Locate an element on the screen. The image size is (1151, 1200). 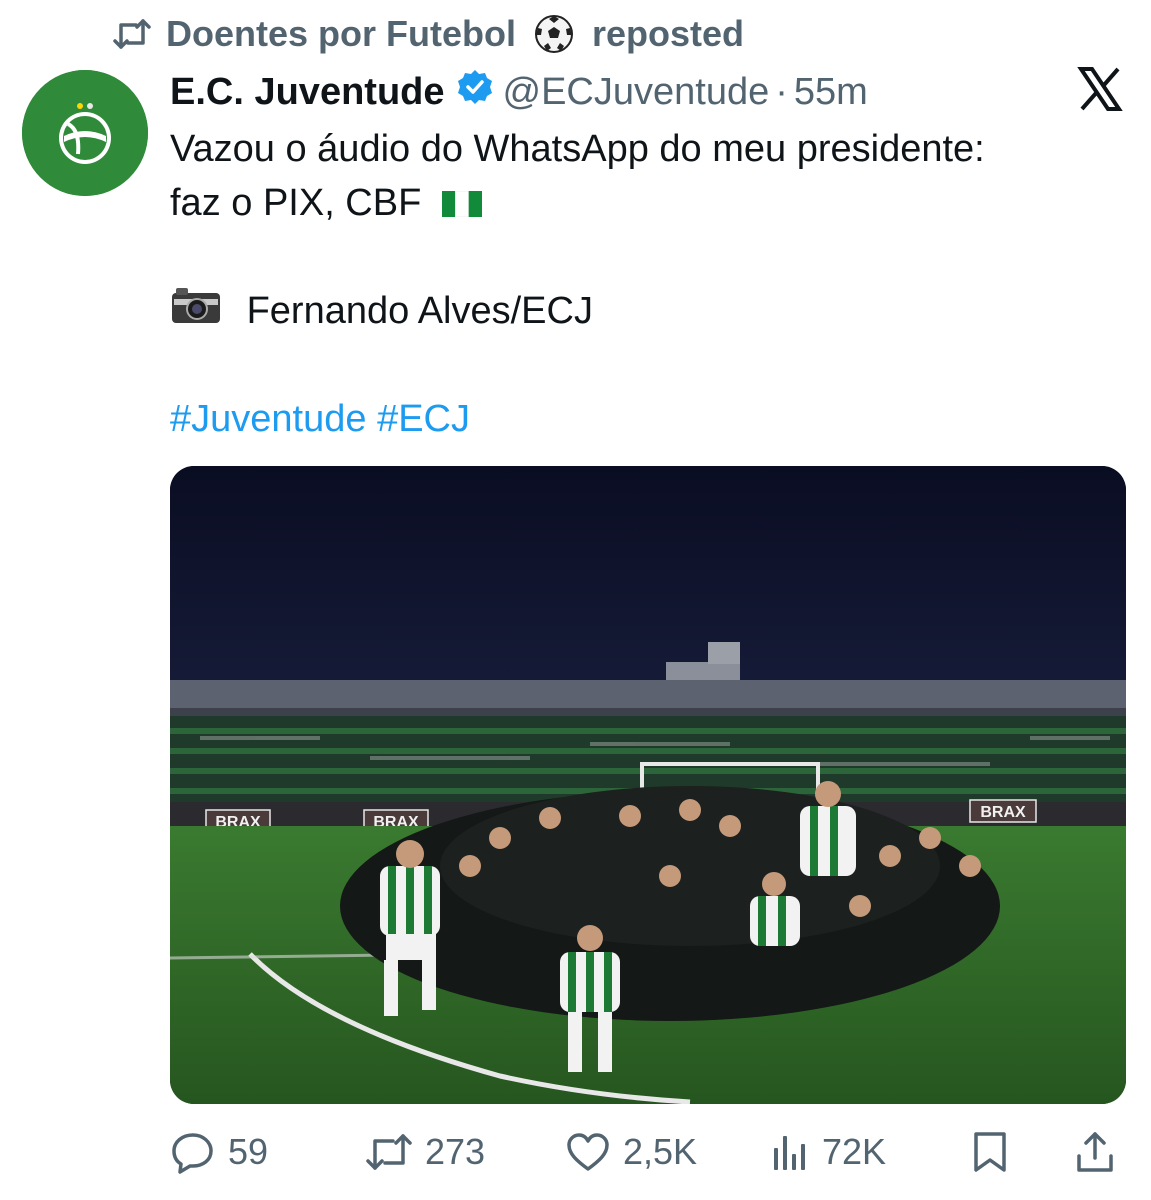
repost-count: 273 is located at coordinates (455, 1151).